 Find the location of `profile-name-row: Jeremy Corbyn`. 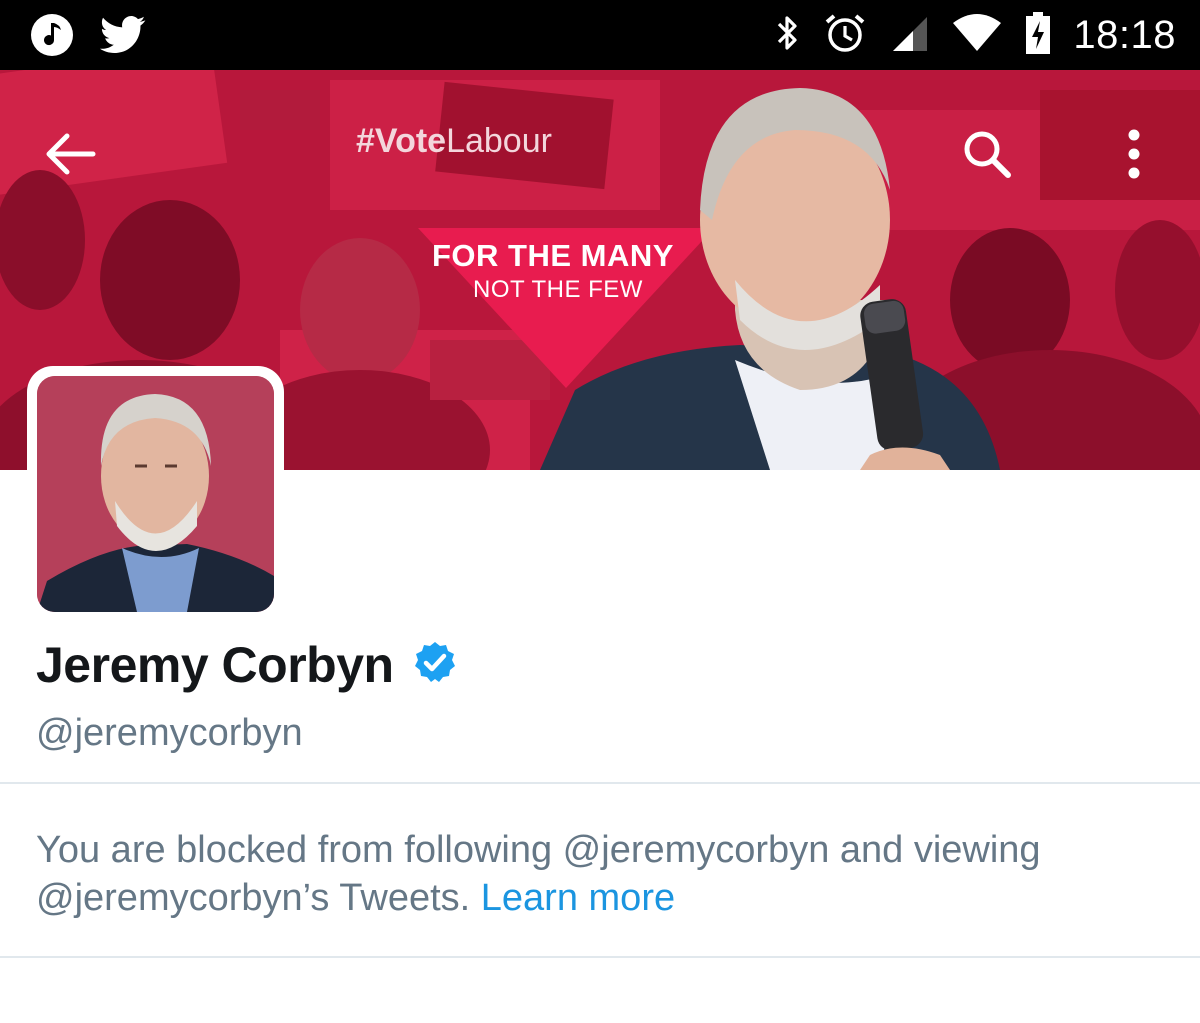

profile-name-row: Jeremy Corbyn is located at coordinates (247, 665).